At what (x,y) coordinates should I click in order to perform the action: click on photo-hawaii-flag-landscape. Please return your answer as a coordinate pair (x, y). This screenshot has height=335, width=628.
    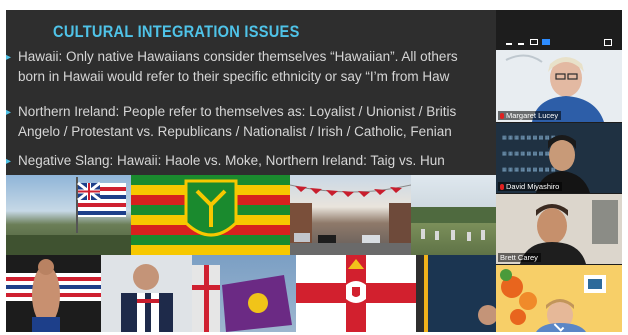
    Looking at the image, I should click on (68, 215).